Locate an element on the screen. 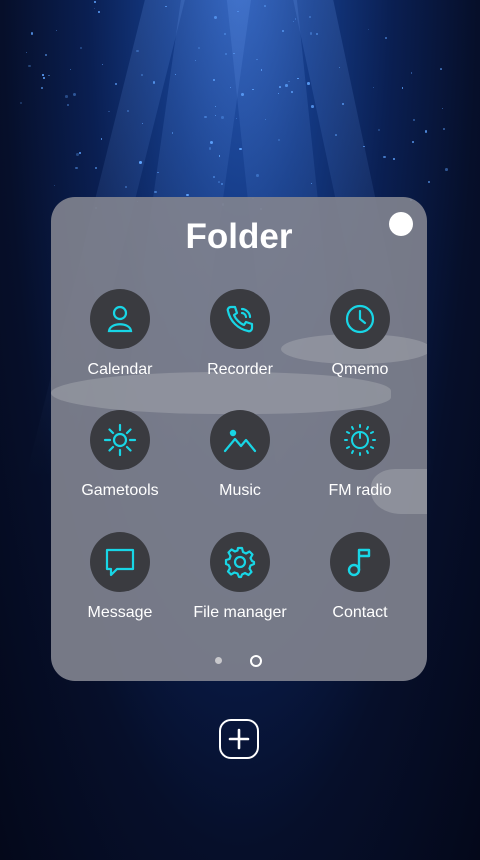  image-icon is located at coordinates (240, 440).